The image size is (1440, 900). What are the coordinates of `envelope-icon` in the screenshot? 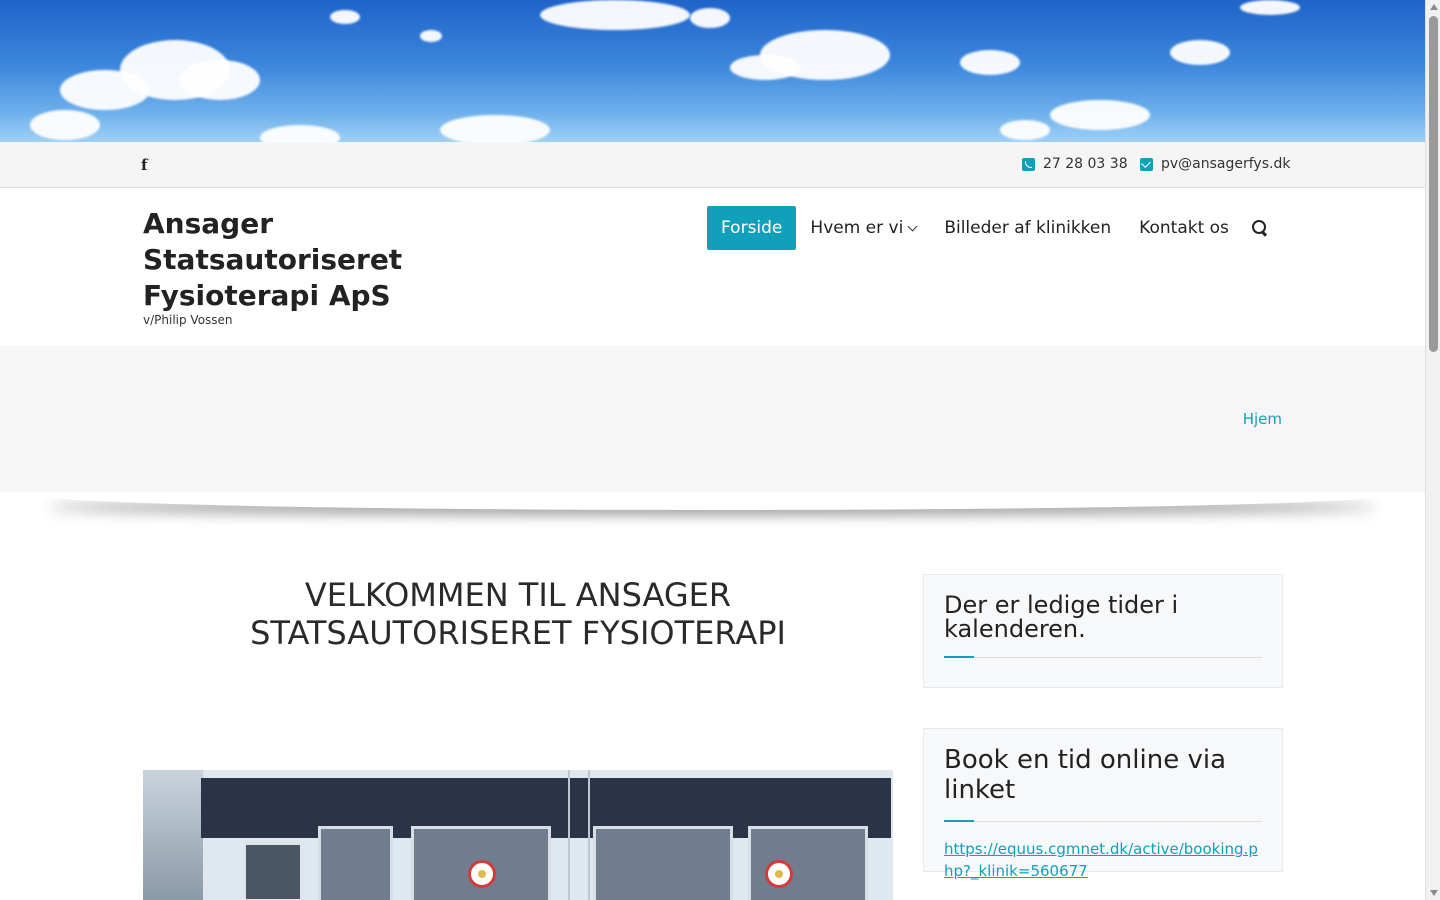 It's located at (1146, 164).